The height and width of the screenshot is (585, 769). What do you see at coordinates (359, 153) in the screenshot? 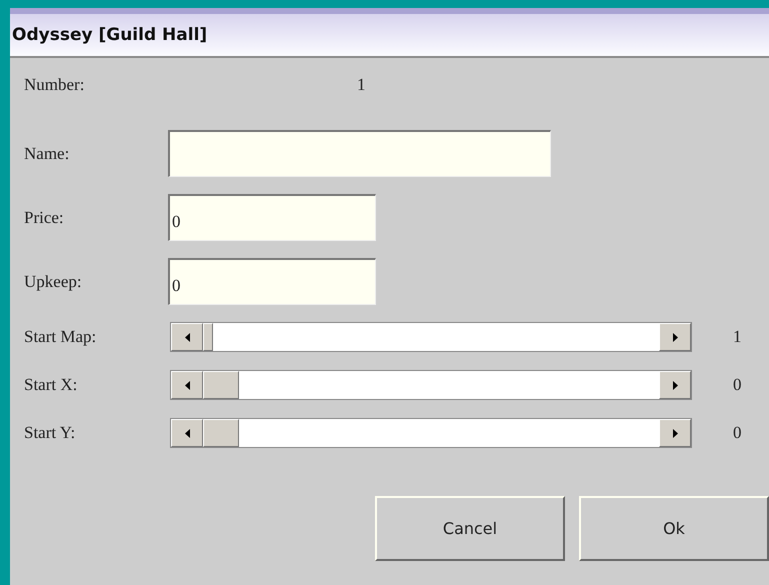
I see `input-field` at bounding box center [359, 153].